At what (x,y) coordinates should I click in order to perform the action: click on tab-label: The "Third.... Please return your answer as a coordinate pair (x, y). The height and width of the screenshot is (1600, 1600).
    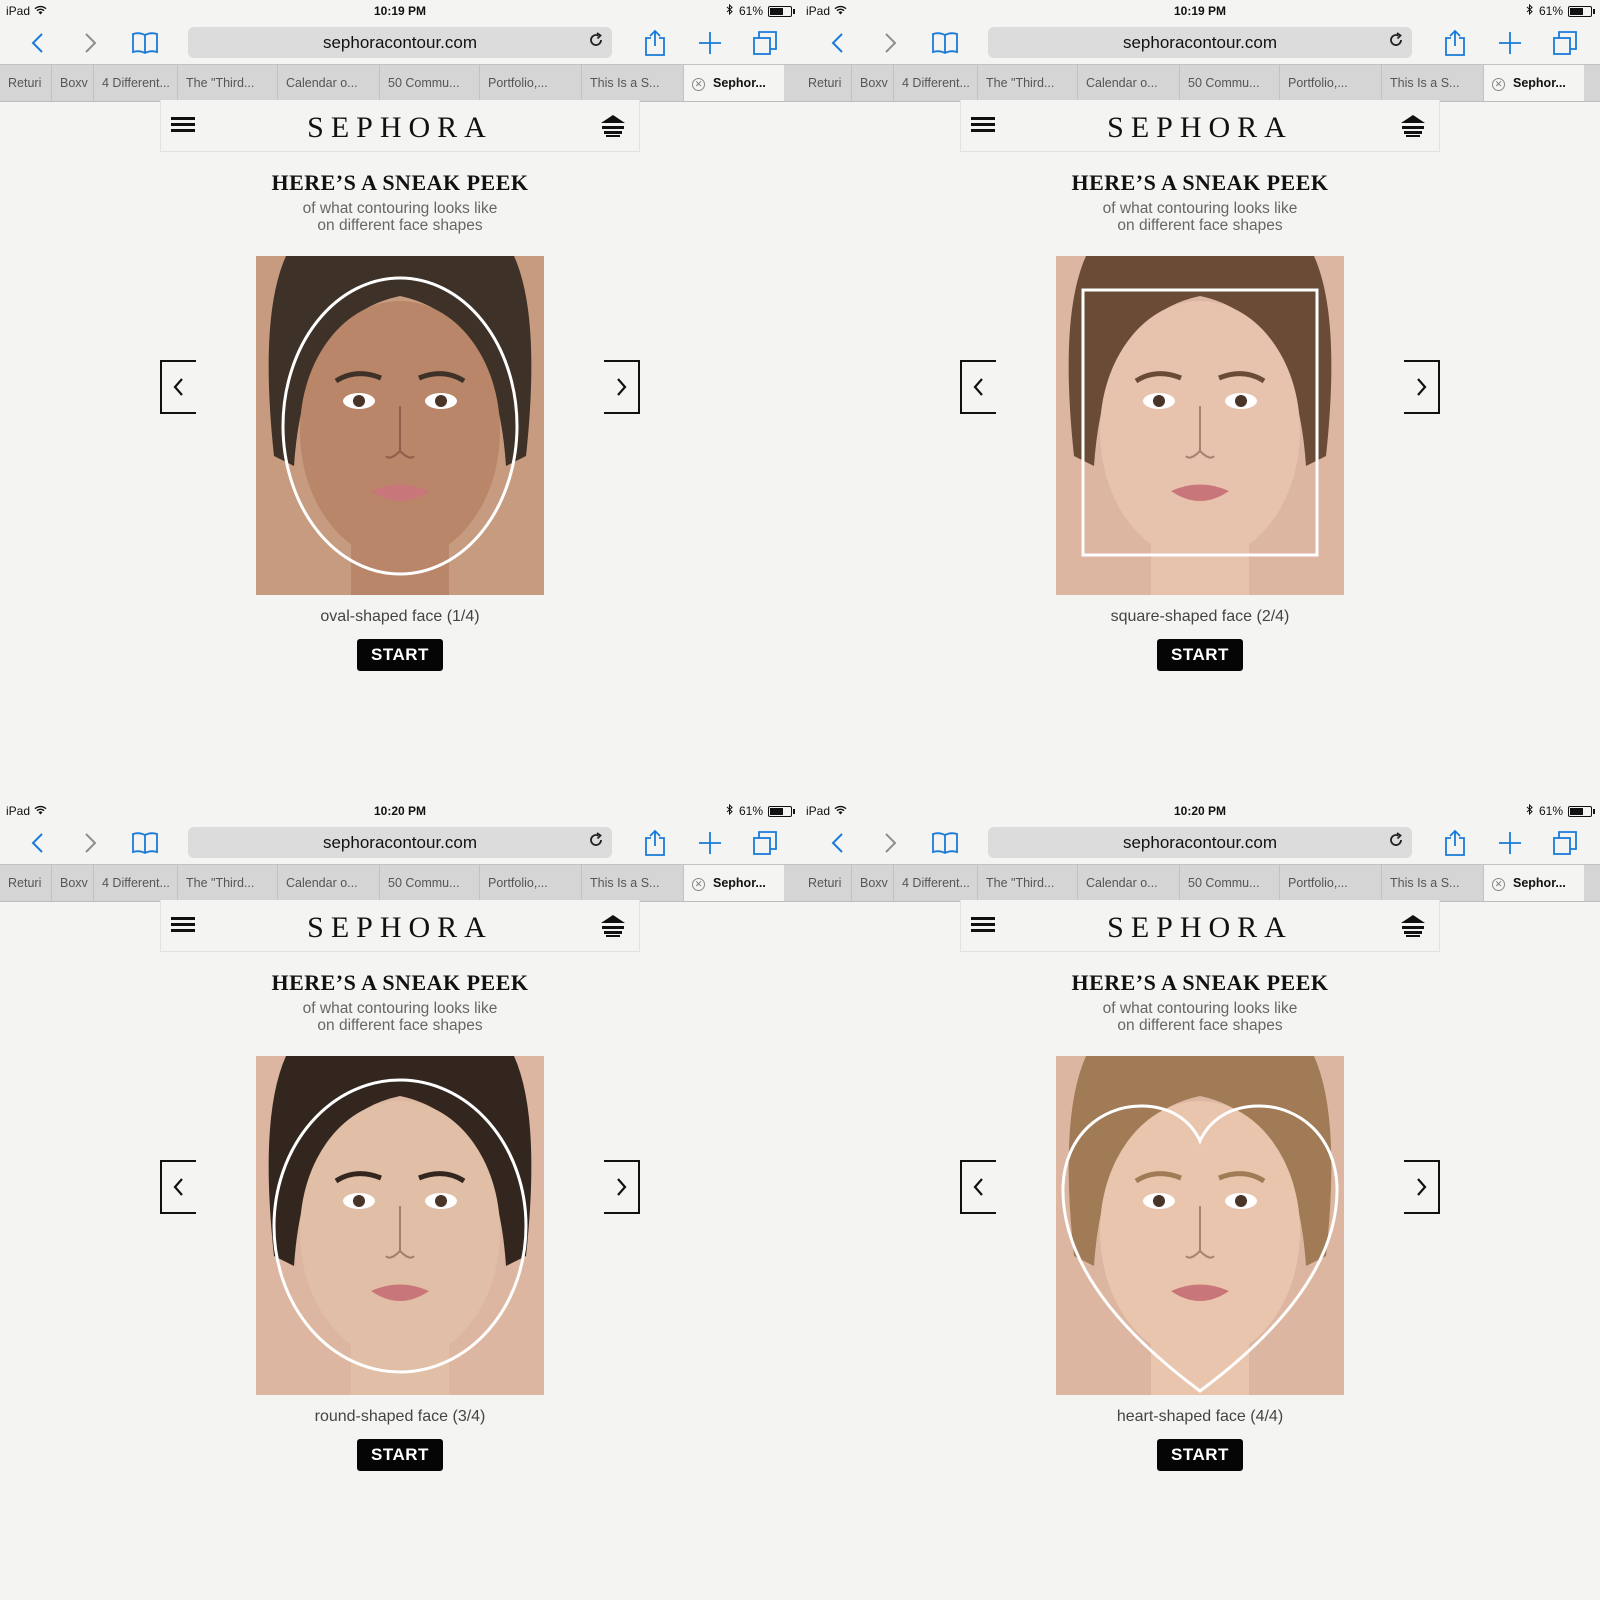
    Looking at the image, I should click on (1020, 883).